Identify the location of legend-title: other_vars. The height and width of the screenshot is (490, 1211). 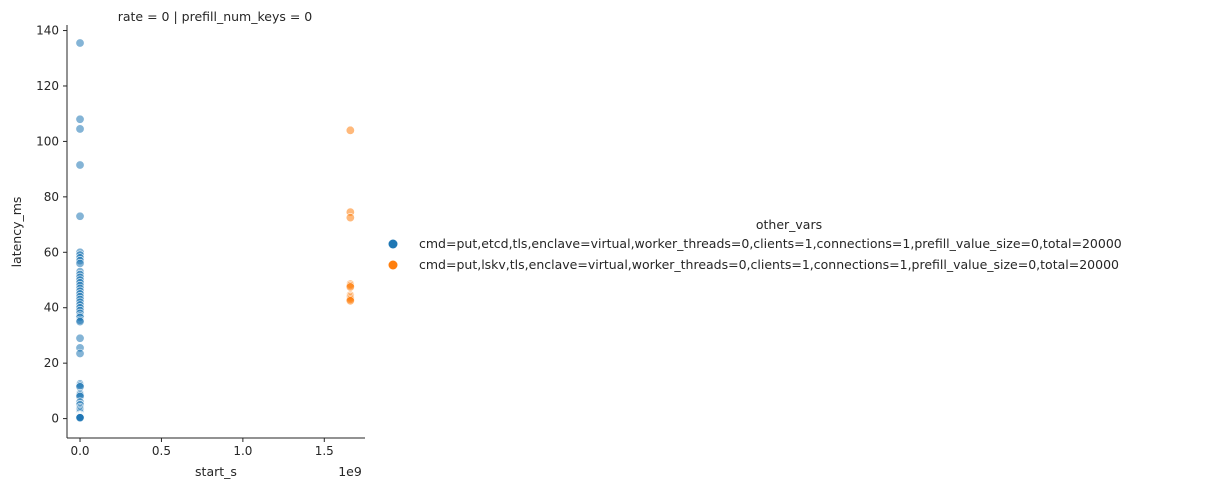
(789, 224).